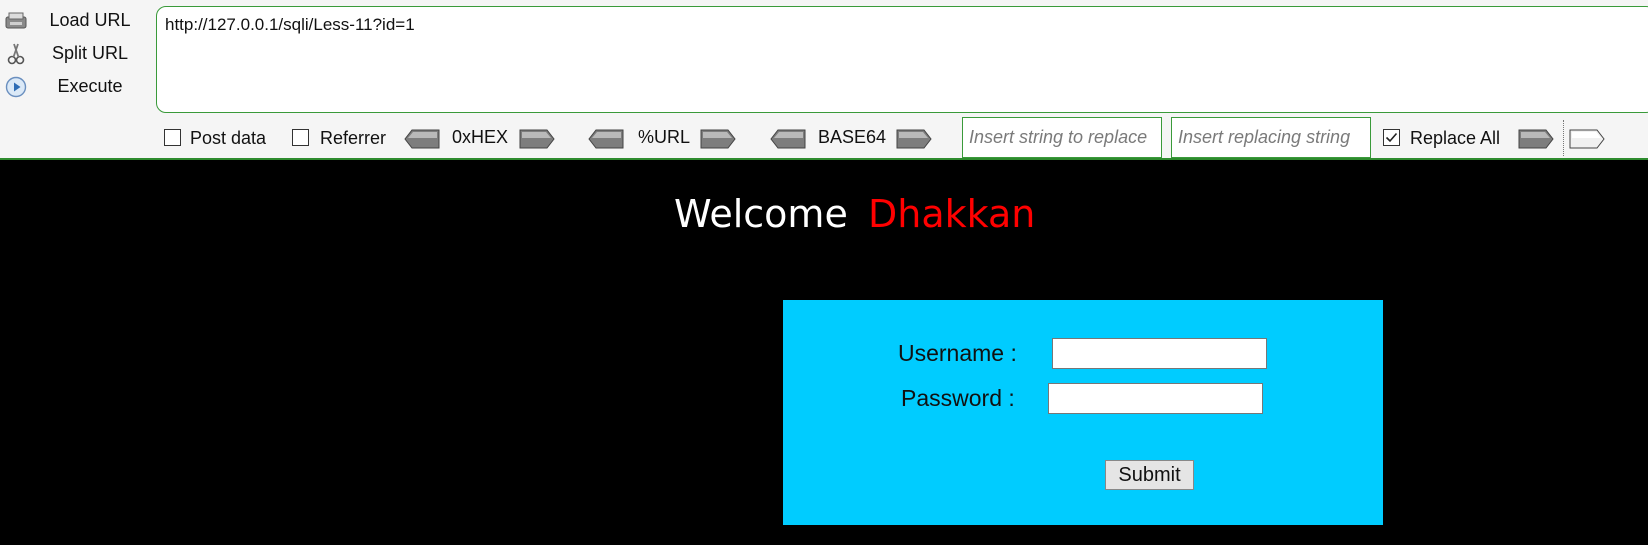  Describe the element at coordinates (1587, 139) in the screenshot. I see `more-arrow-icon` at that location.